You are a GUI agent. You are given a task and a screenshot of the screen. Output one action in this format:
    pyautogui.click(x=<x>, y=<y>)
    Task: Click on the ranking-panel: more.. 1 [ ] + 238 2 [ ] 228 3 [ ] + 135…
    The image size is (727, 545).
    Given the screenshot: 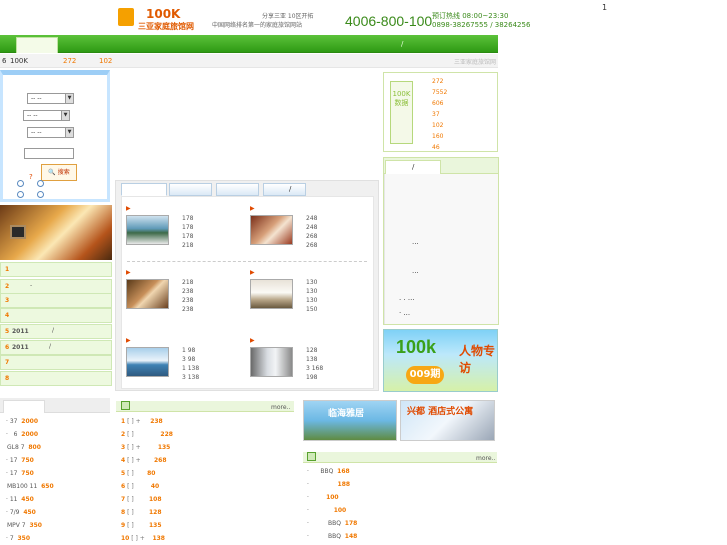 What is the action you would take?
    pyautogui.click(x=205, y=471)
    